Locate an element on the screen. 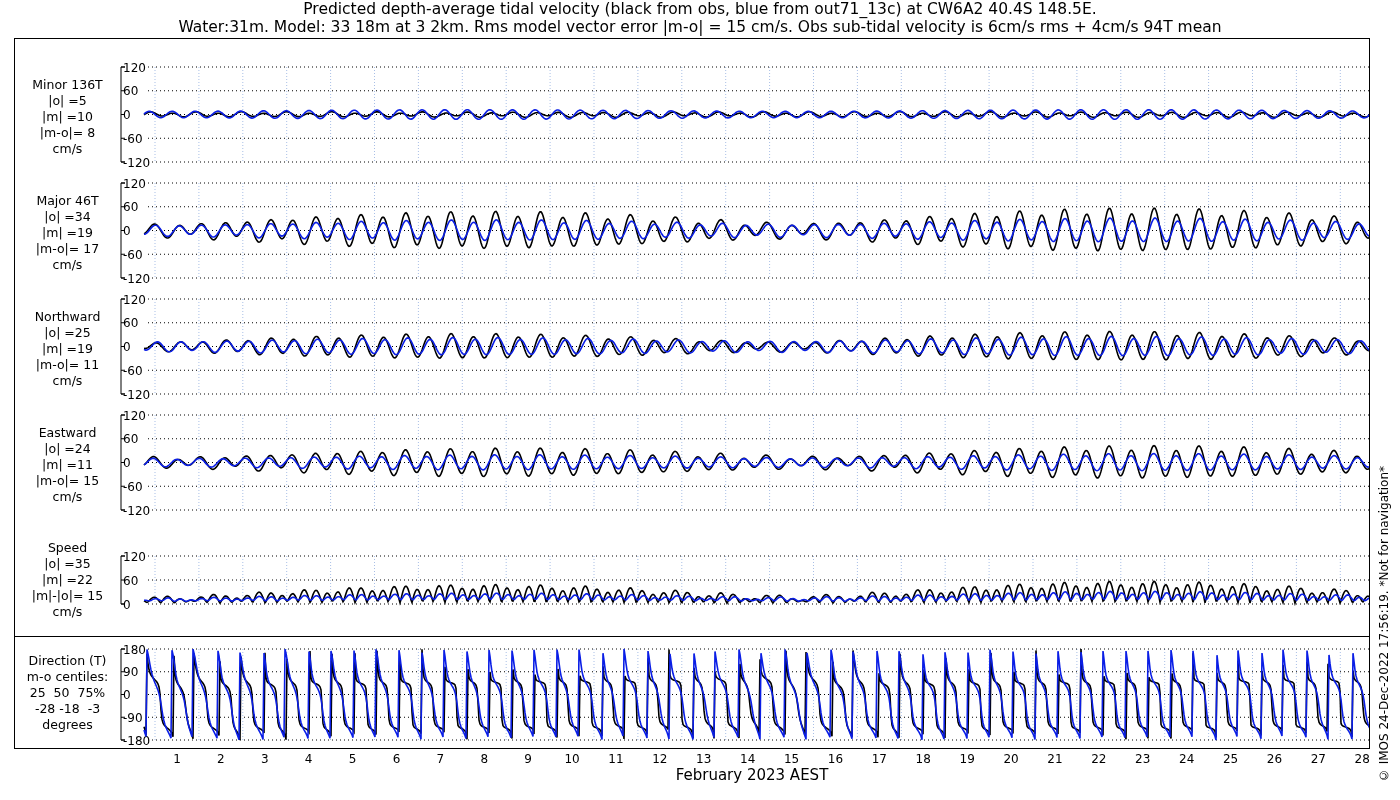 The width and height of the screenshot is (1400, 800). panel-label: |m| =11 is located at coordinates (67, 465).